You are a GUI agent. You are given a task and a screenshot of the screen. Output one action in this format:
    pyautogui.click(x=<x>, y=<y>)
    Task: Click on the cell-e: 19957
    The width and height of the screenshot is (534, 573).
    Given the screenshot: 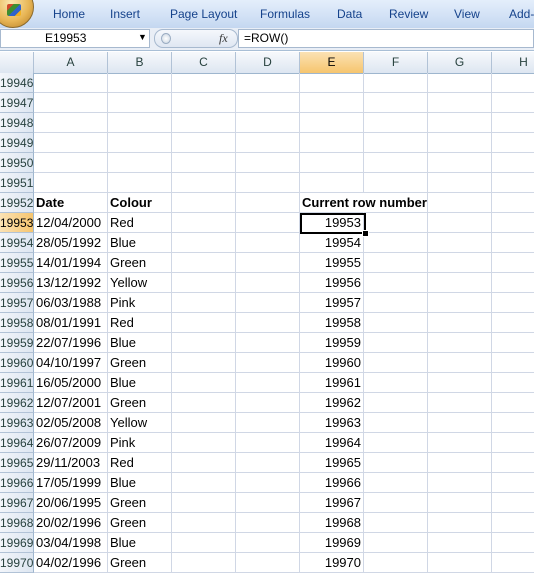 What is the action you would take?
    pyautogui.click(x=332, y=303)
    